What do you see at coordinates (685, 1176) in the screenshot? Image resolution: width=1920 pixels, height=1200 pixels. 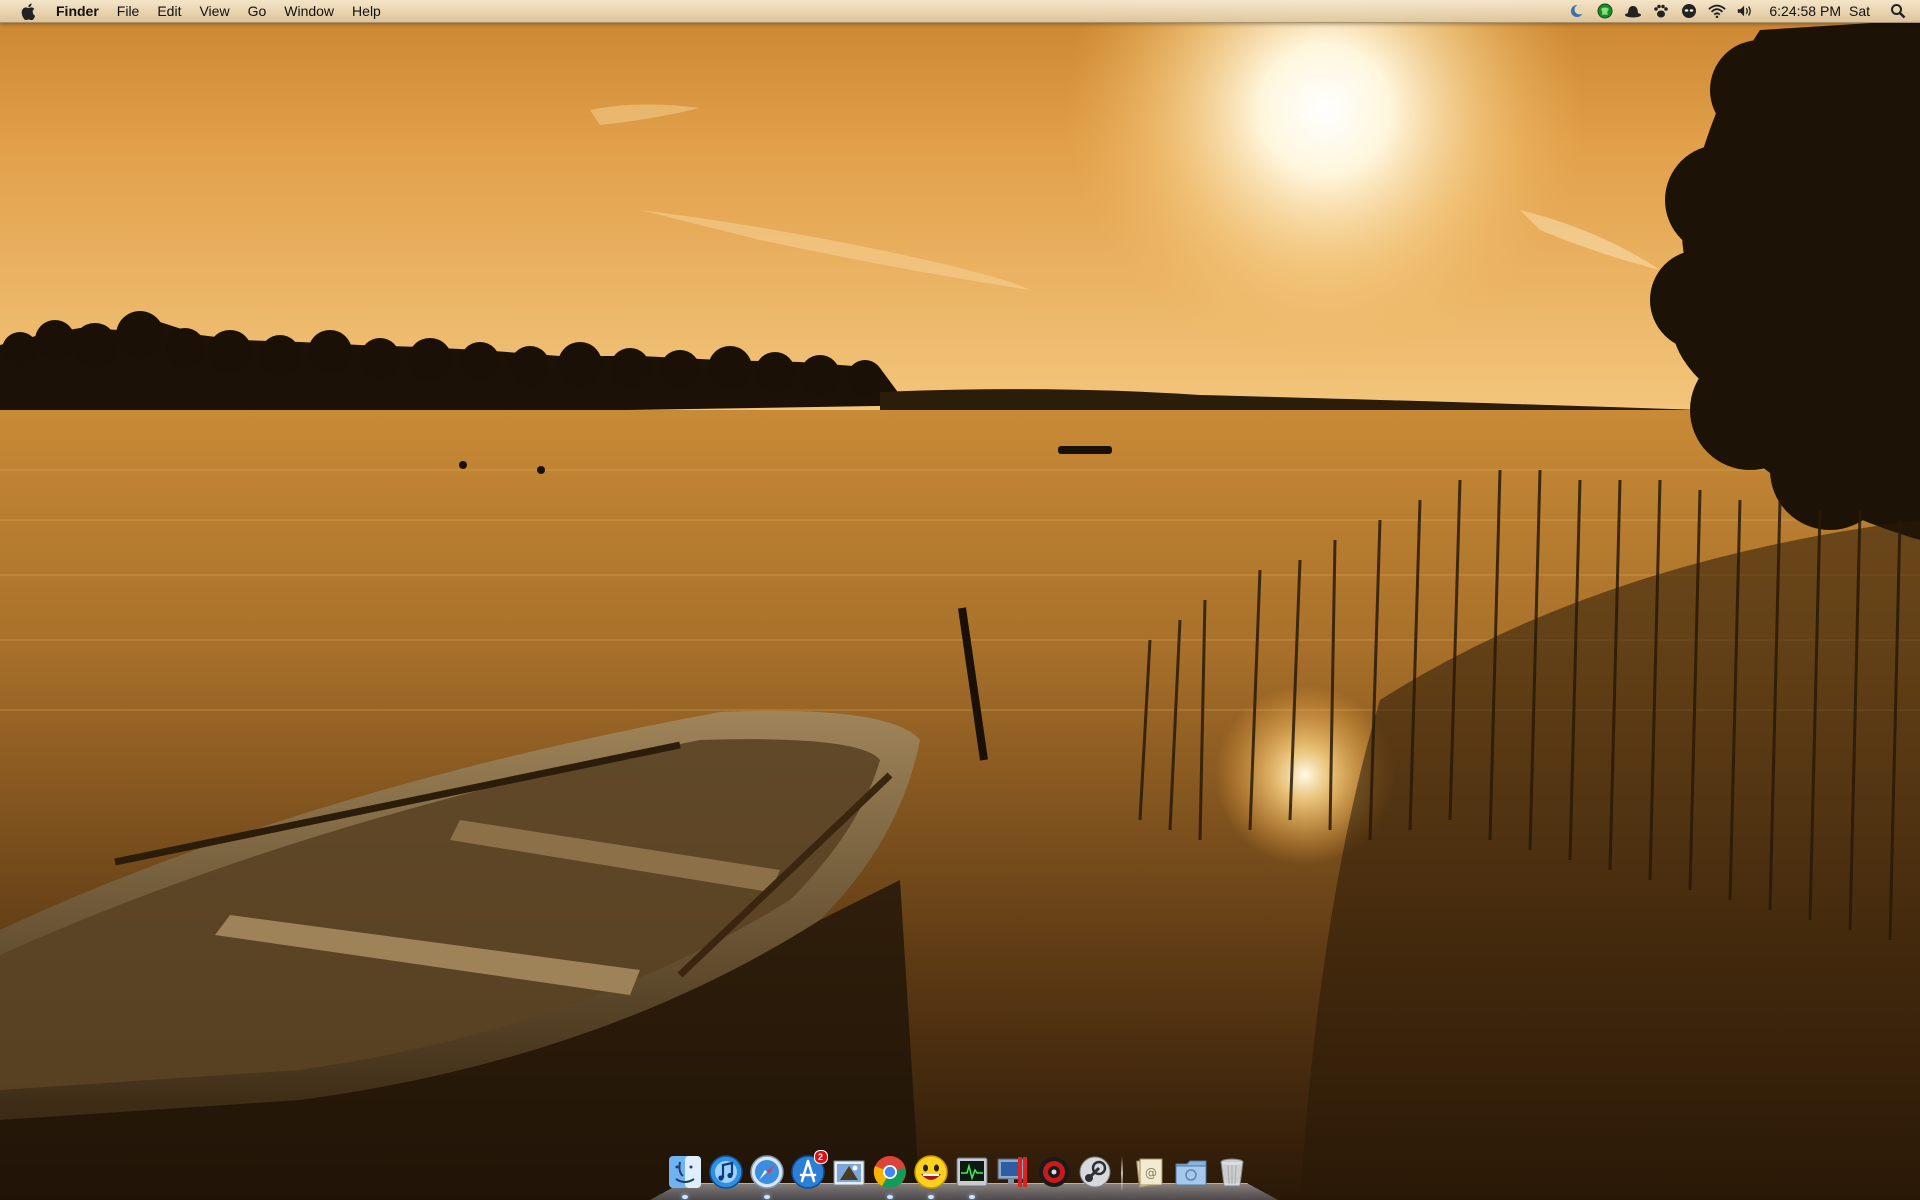 I see `finder-icon` at bounding box center [685, 1176].